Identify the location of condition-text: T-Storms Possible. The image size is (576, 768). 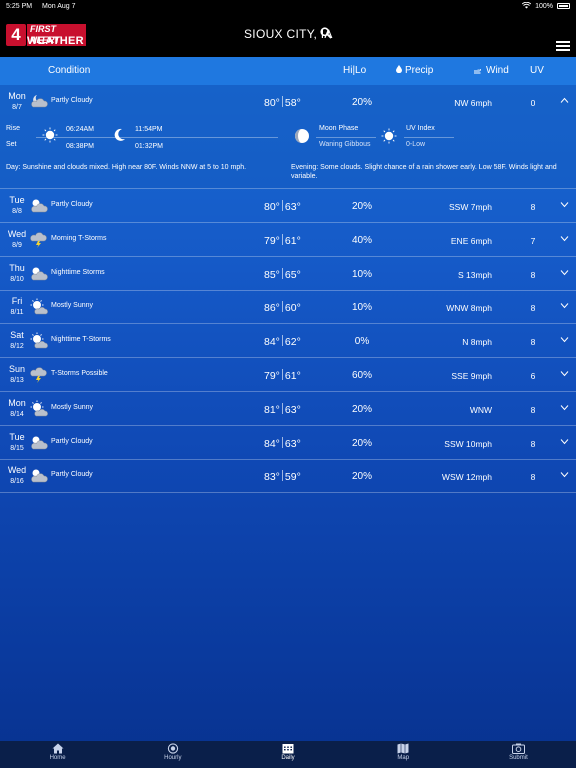
(79, 373).